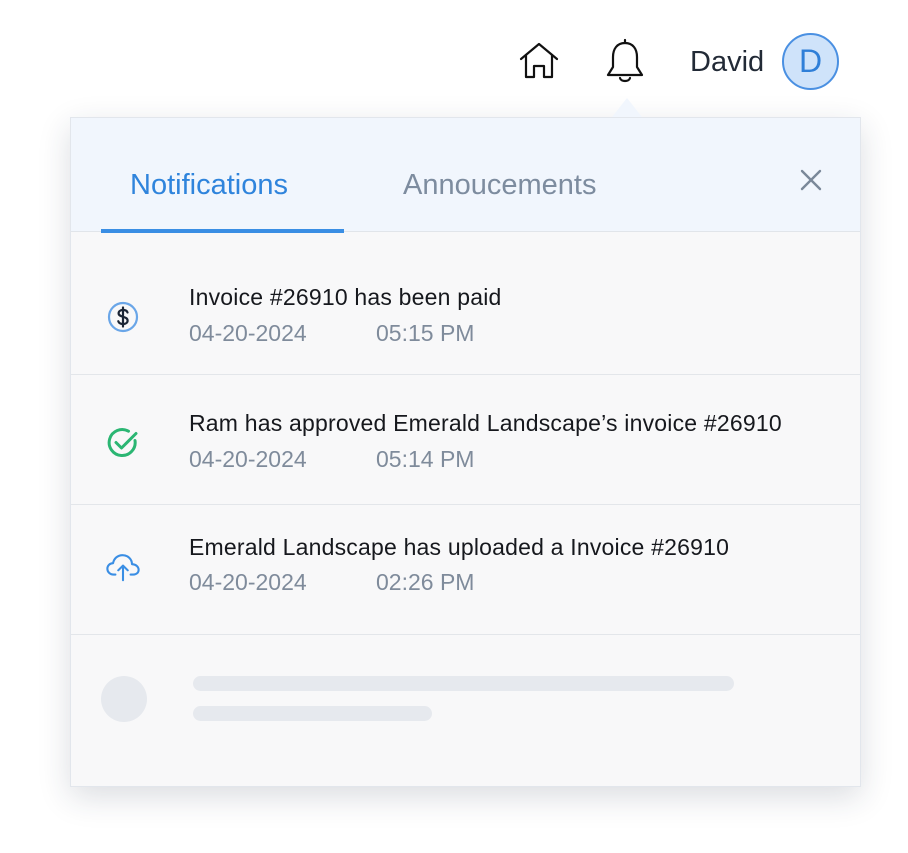 This screenshot has width=908, height=853. Describe the element at coordinates (425, 333) in the screenshot. I see `notification-time: 05:15 PM` at that location.